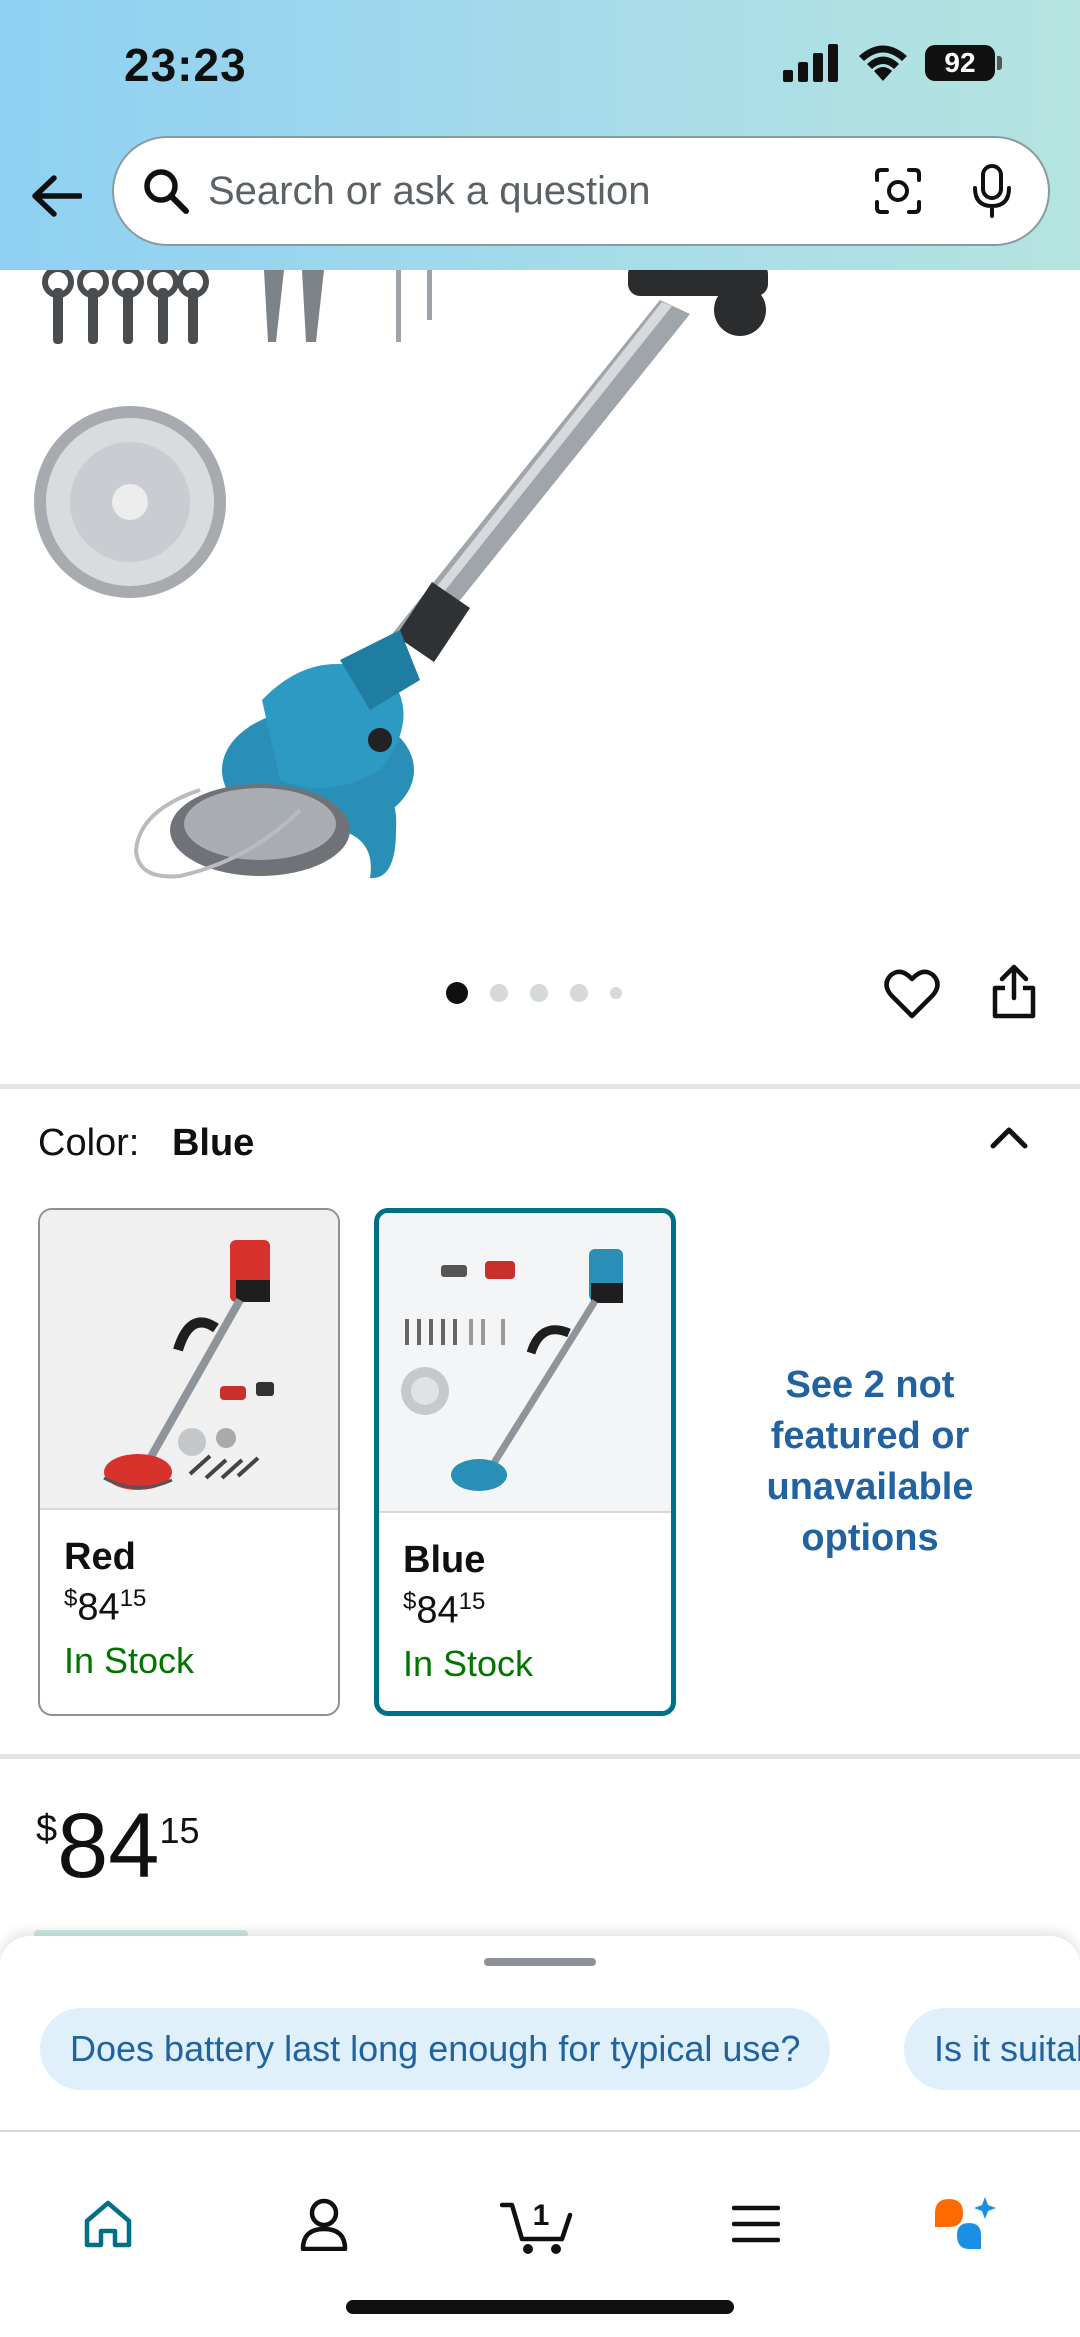 This screenshot has height=2337, width=1080. I want to click on share-icon, so click(1014, 991).